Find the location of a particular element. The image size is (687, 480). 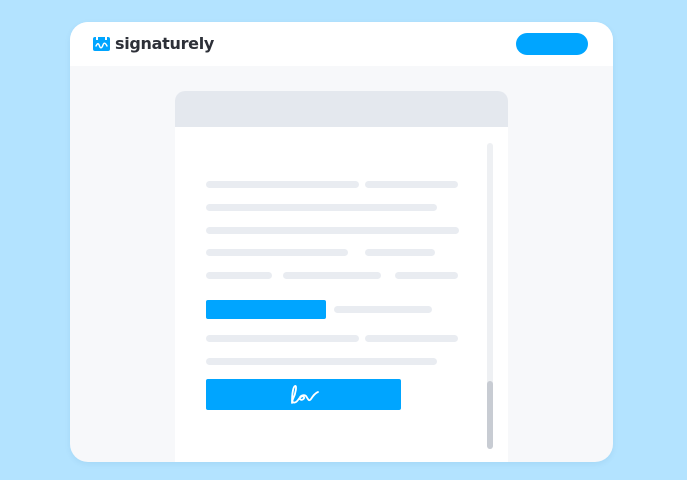

scrollbar-thumb is located at coordinates (490, 415).